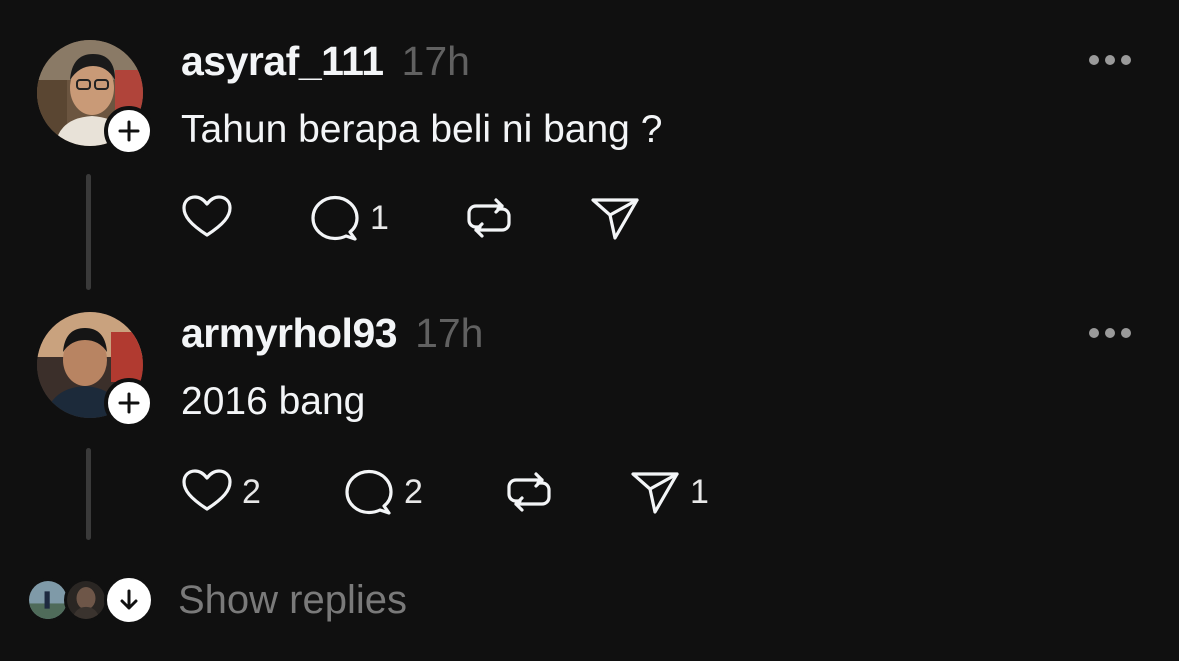 The height and width of the screenshot is (661, 1179). I want to click on like-button, so click(207, 218).